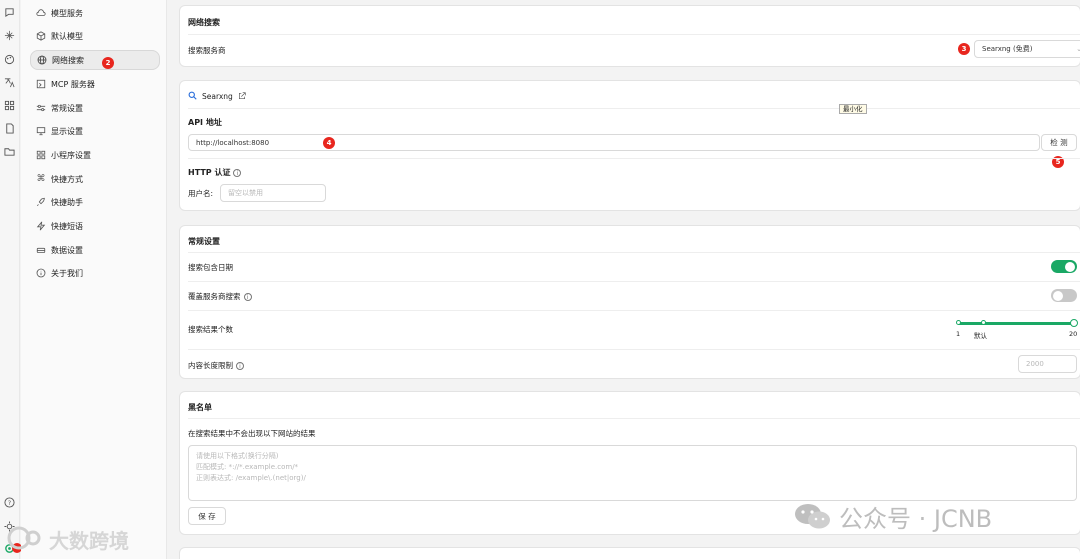  Describe the element at coordinates (95, 13) in the screenshot. I see `sidebar-item-model-service: 模型服务` at that location.